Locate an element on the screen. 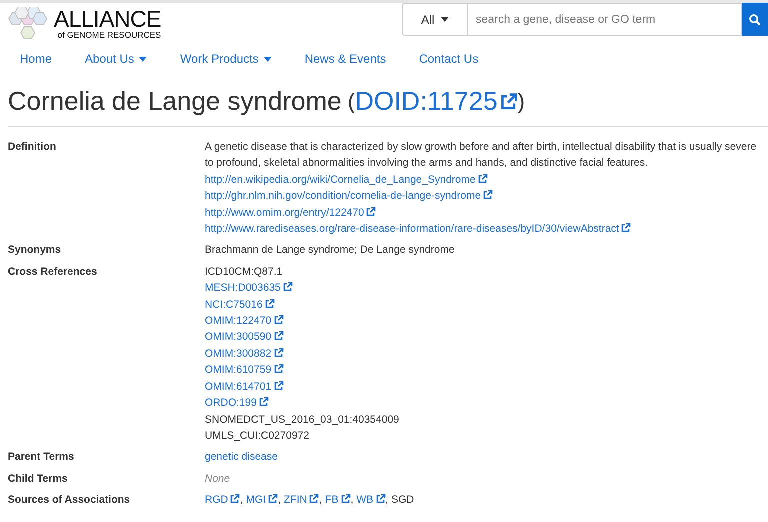 The height and width of the screenshot is (522, 768). external-link: http://ghr.nlm.nih.gov/condition/cornelia-de-lange-syndrome is located at coordinates (349, 196).